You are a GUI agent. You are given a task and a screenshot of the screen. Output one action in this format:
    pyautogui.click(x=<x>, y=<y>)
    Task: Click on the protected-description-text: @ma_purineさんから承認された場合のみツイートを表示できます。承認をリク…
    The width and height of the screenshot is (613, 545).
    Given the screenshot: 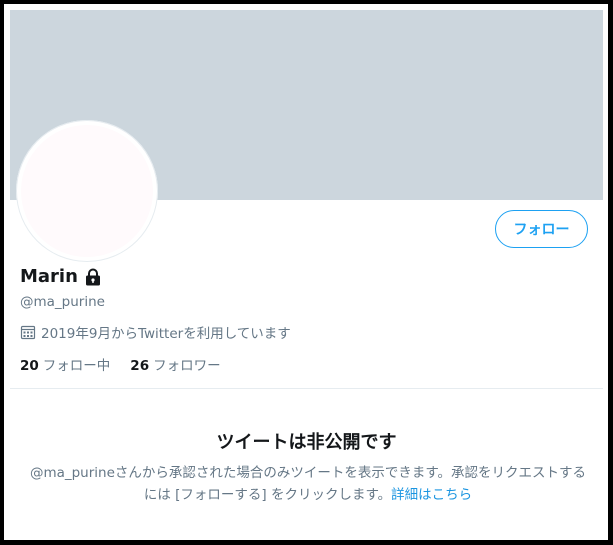 What is the action you would take?
    pyautogui.click(x=308, y=484)
    